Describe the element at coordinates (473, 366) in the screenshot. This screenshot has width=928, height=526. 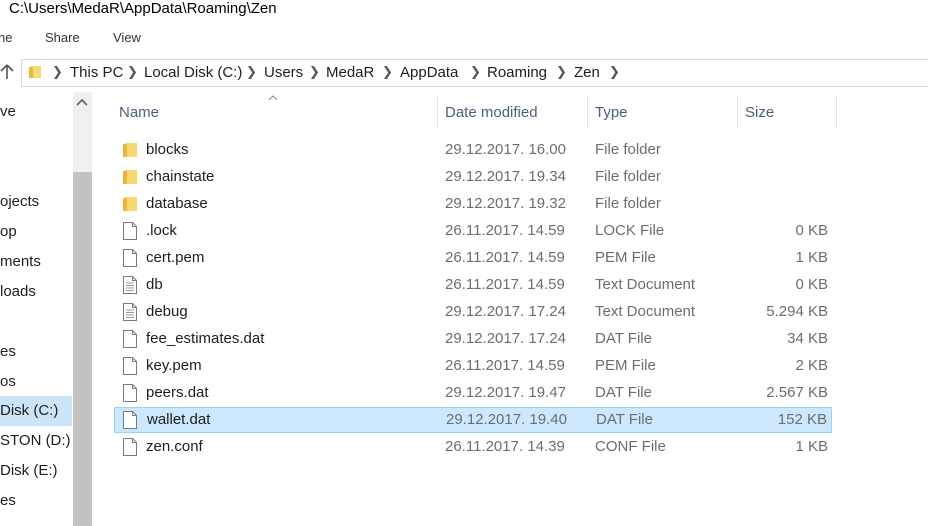
I see `file-row: key.pem 26.11.2017. 14.59 PEM File 2 KB` at that location.